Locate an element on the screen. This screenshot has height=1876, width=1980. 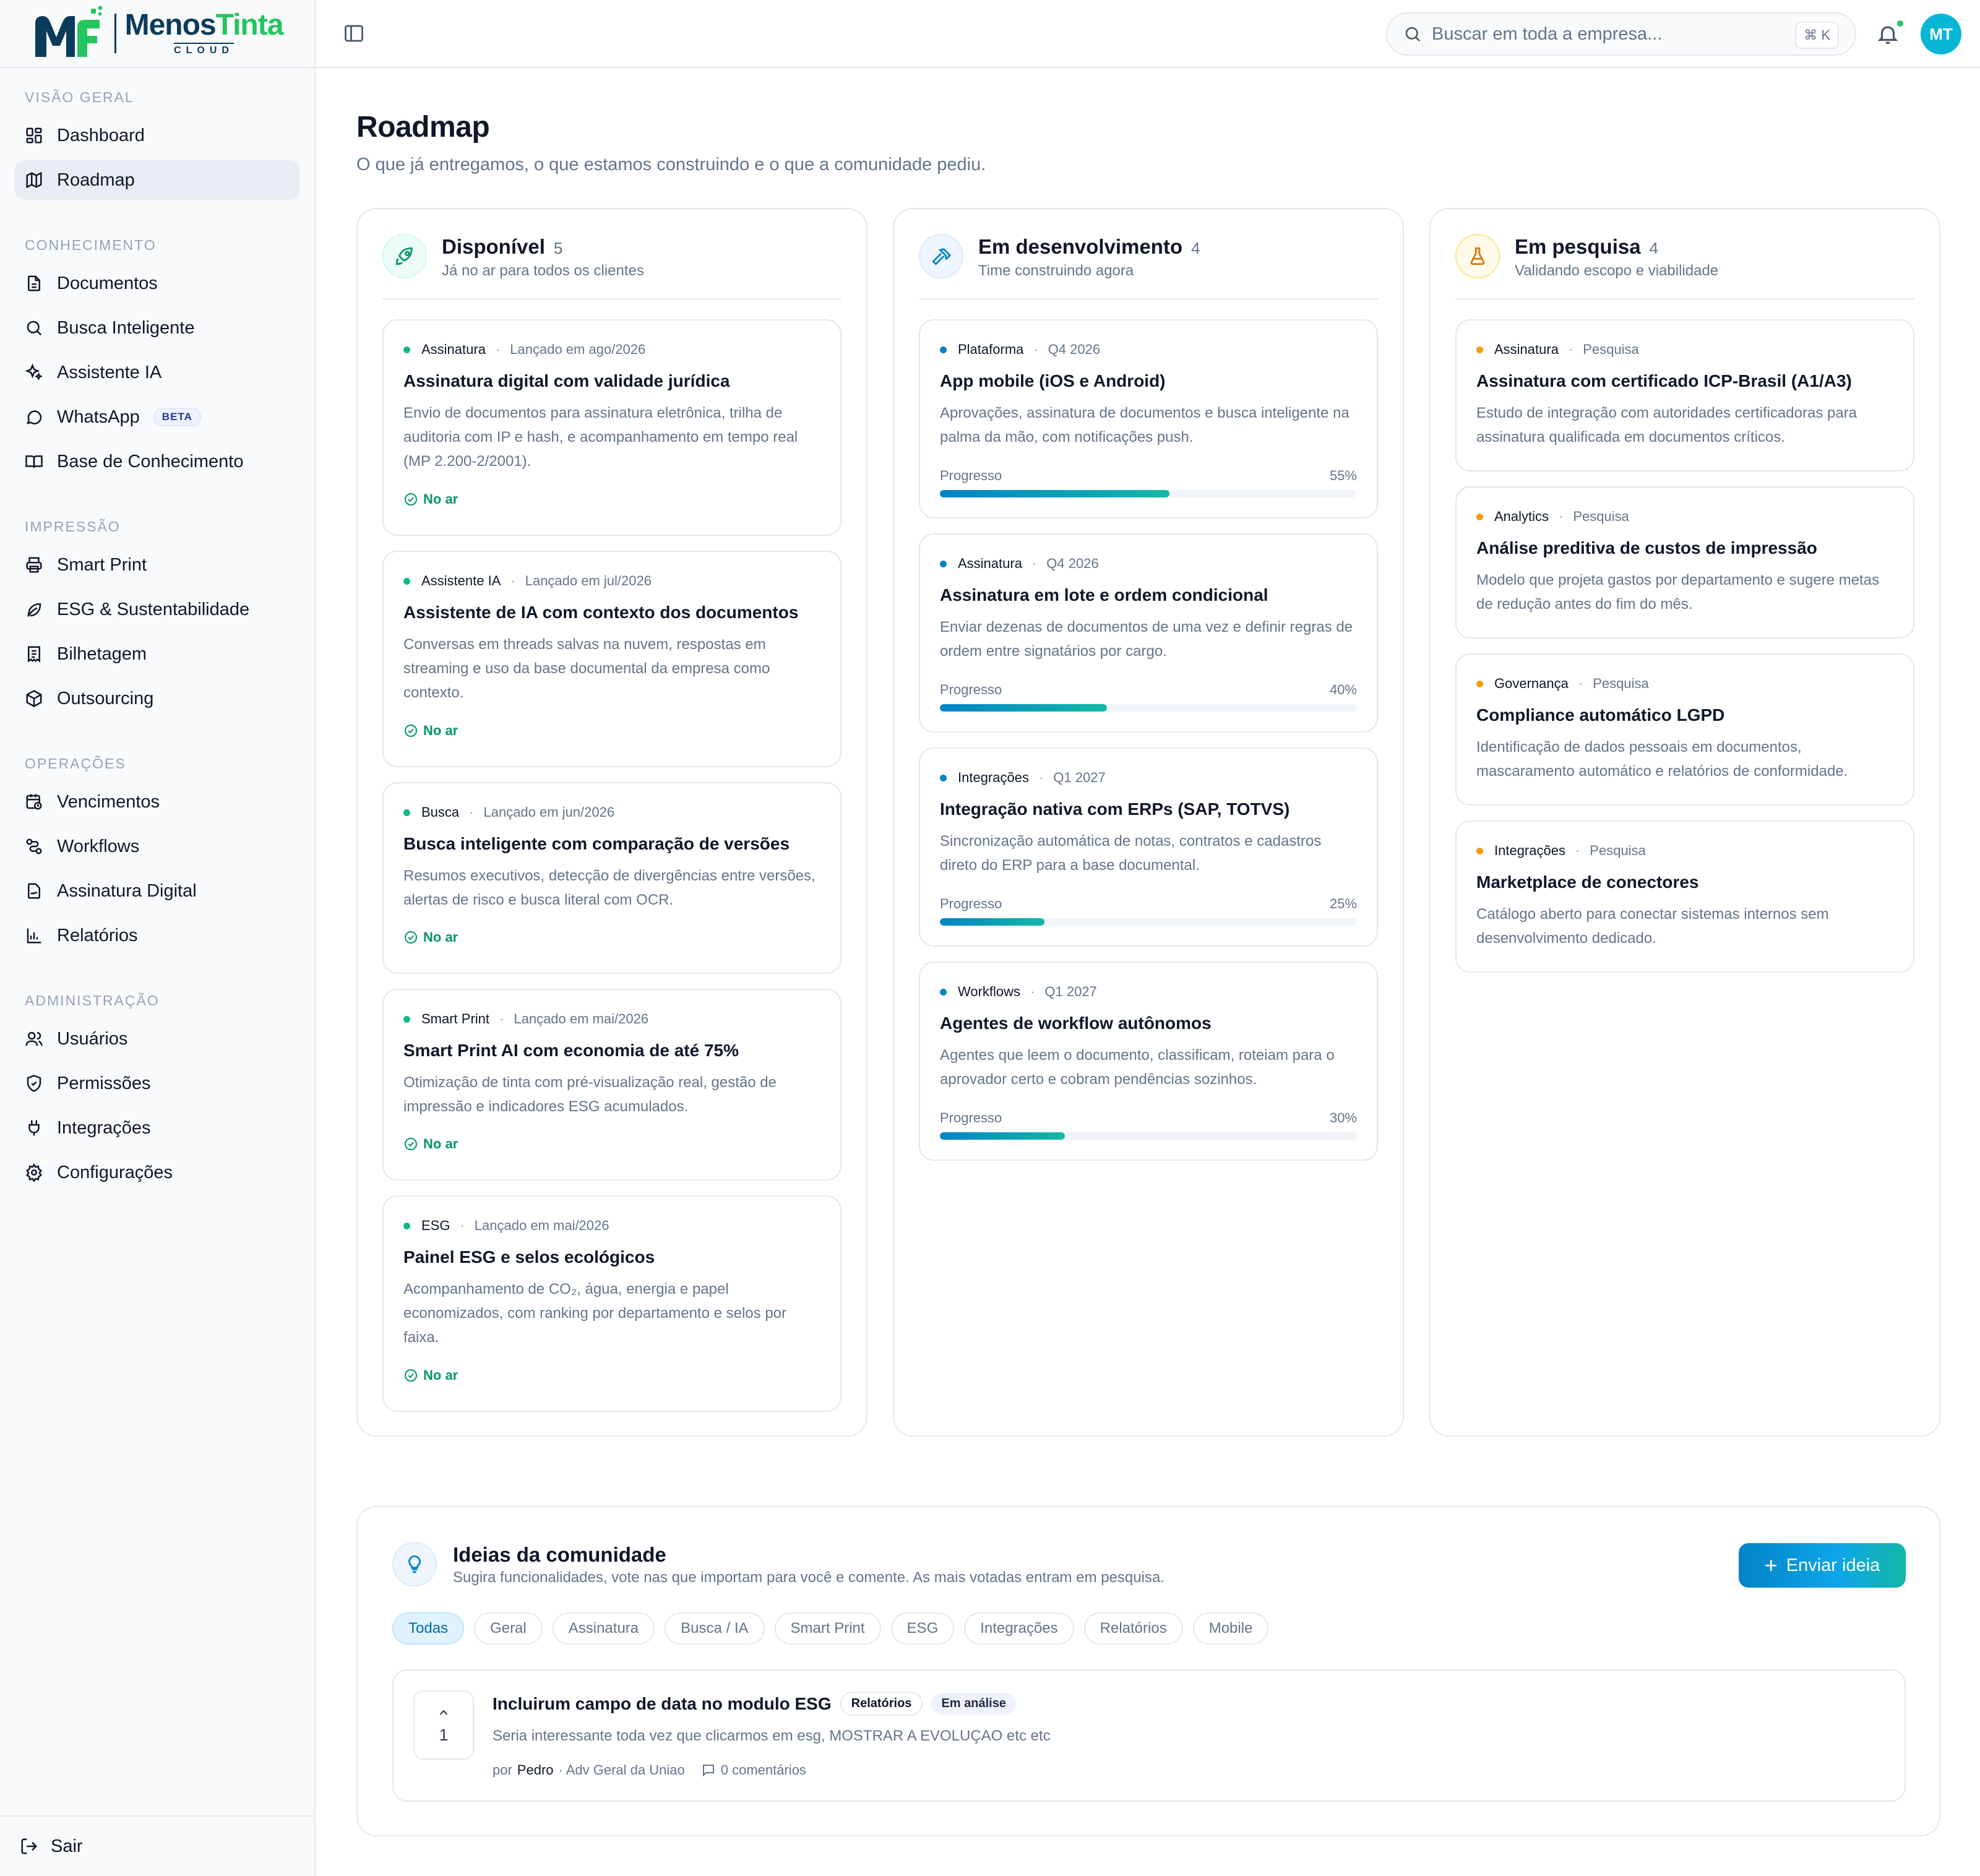
sidebar-item-outsourcing: Outsourcing is located at coordinates (157, 698).